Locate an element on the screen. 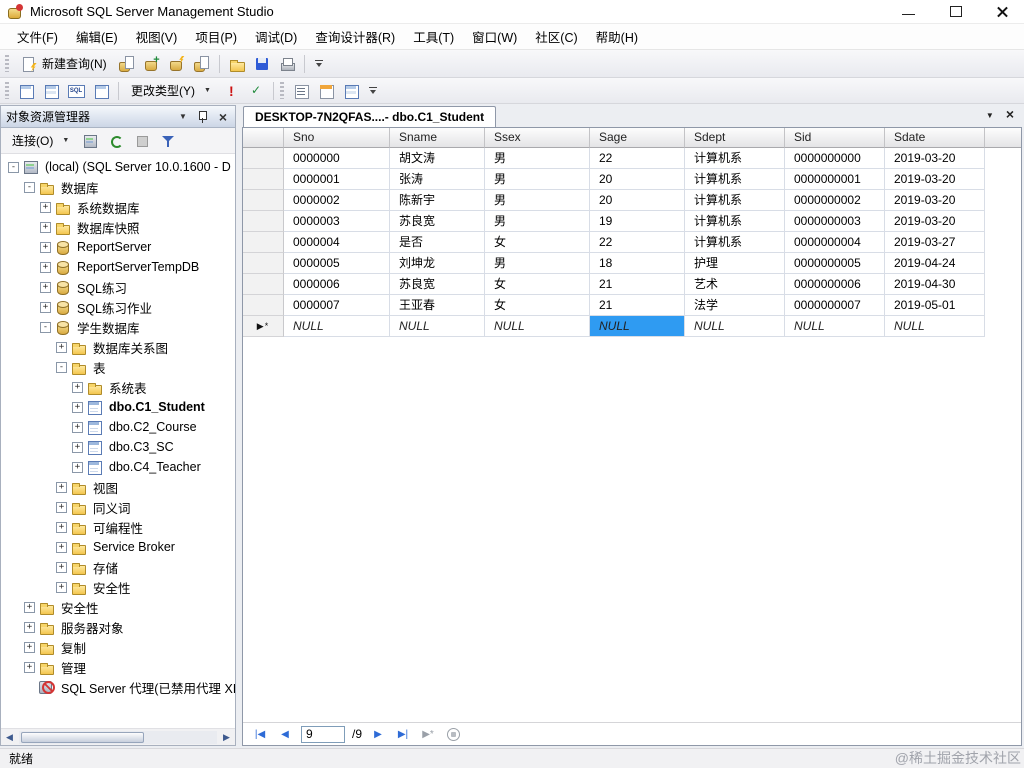 The image size is (1024, 768). column-header-sage: Sage is located at coordinates (637, 138).